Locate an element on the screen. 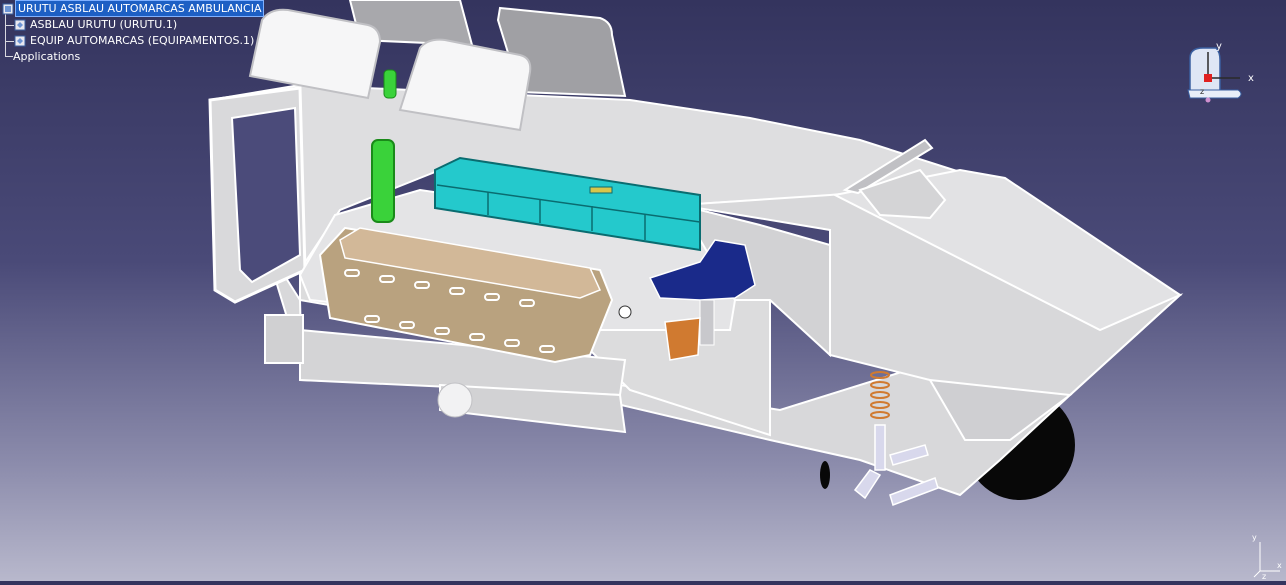  compass-y-label: y is located at coordinates (1219, 46).